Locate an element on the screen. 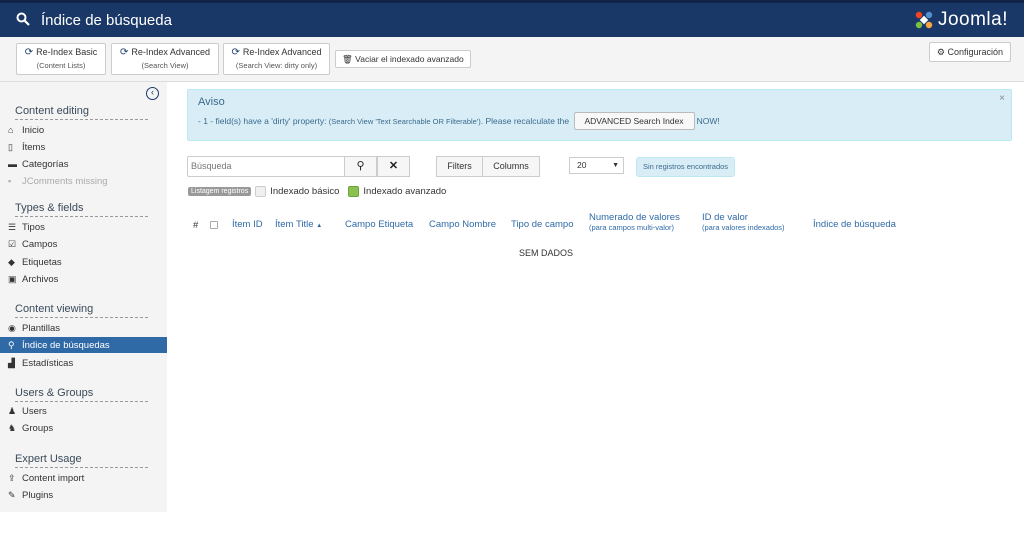 Image resolution: width=1024 pixels, height=545 pixels. checkbox-icon: ☑ is located at coordinates (12, 244).